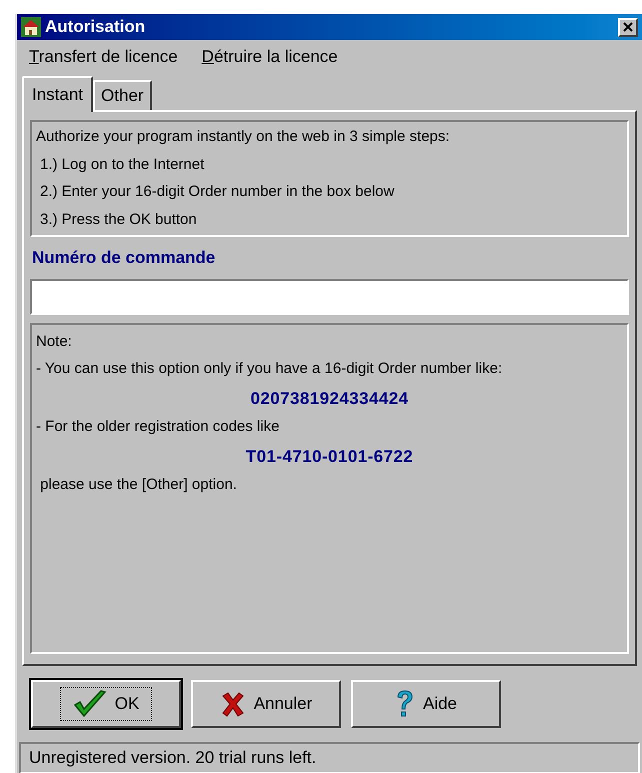 The width and height of the screenshot is (642, 773). What do you see at coordinates (31, 27) in the screenshot?
I see `app-icon` at bounding box center [31, 27].